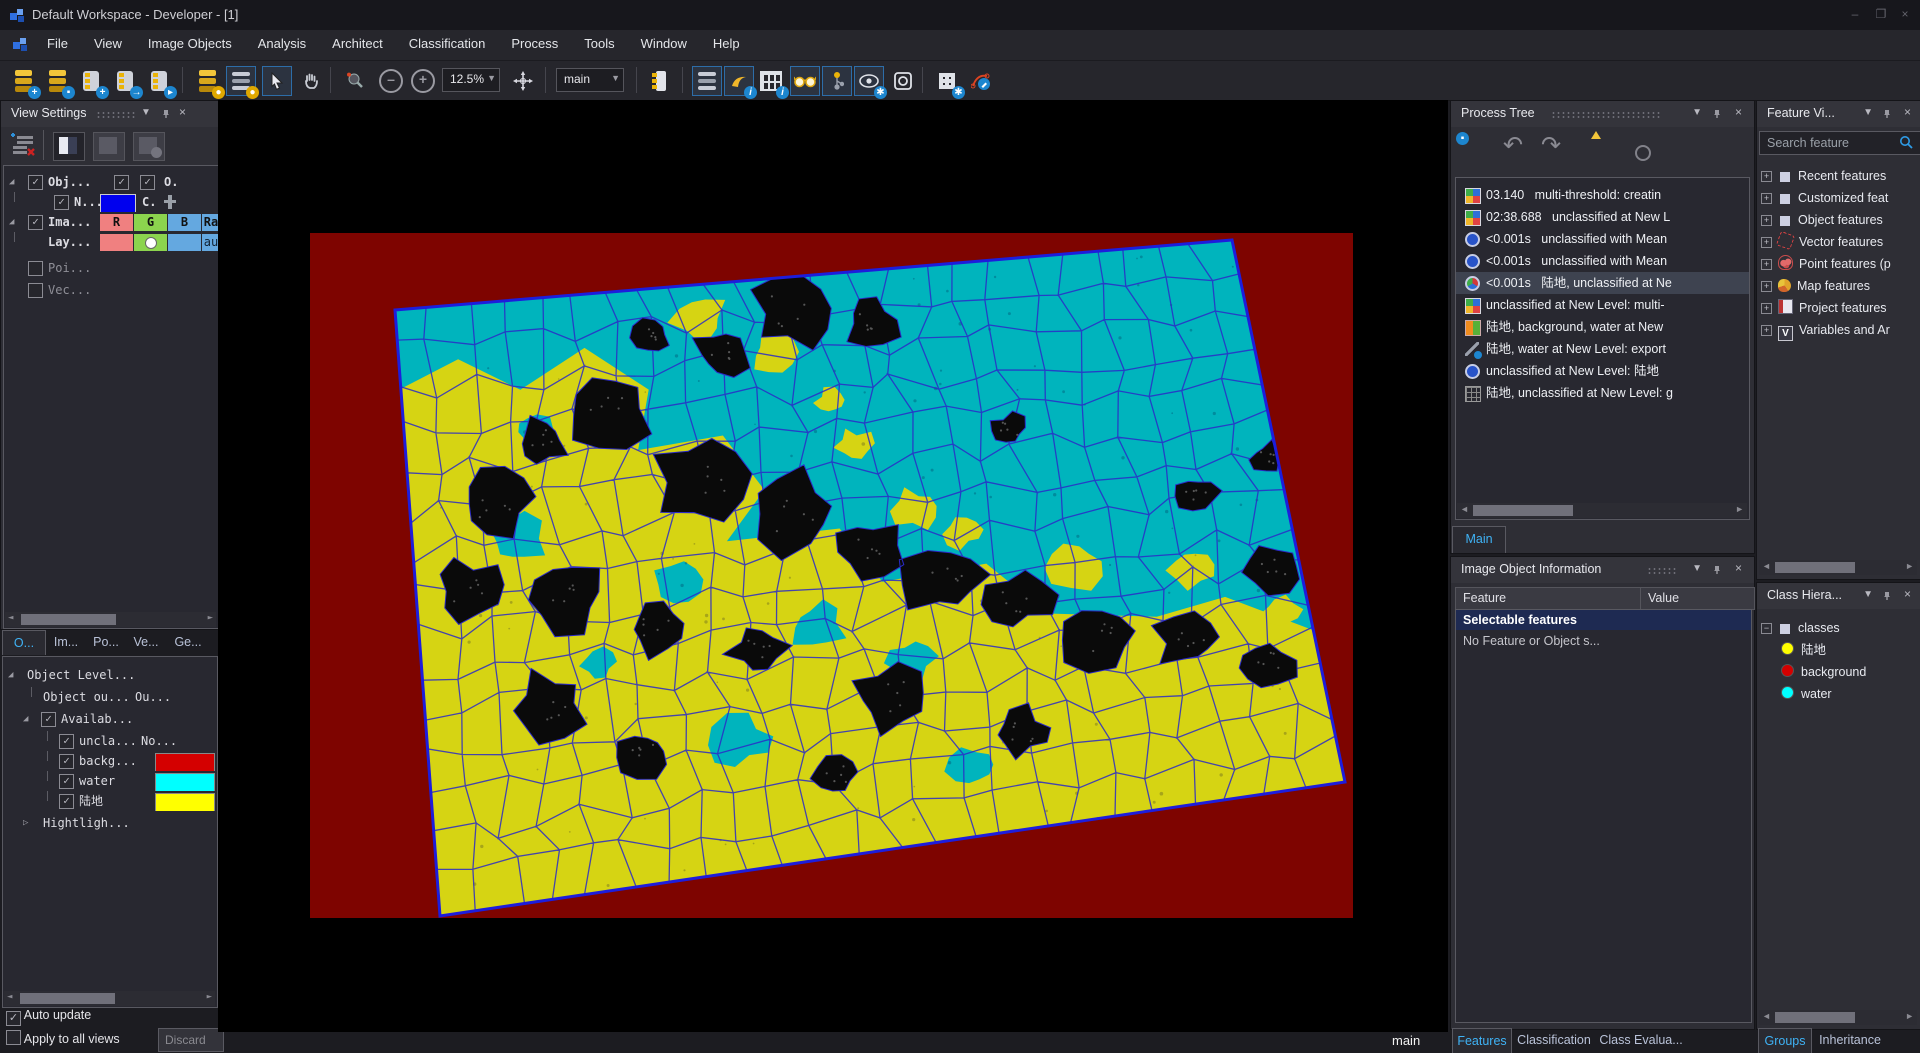  I want to click on menu-process: Process, so click(534, 40).